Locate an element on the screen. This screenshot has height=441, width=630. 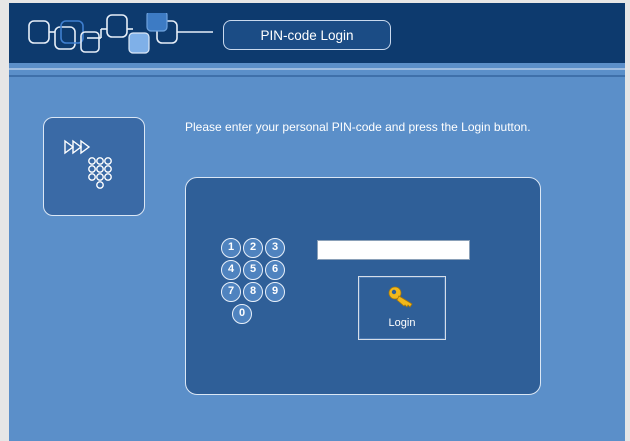
header-separator is located at coordinates (317, 69).